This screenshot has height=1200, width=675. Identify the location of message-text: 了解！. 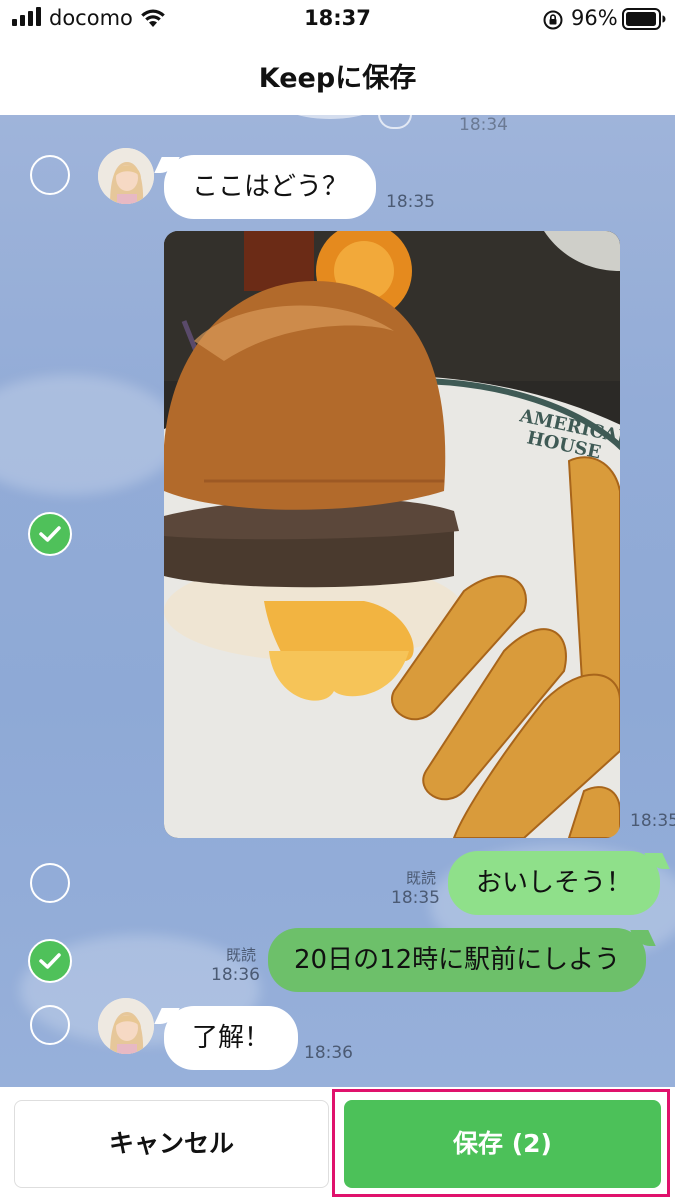
(231, 1038).